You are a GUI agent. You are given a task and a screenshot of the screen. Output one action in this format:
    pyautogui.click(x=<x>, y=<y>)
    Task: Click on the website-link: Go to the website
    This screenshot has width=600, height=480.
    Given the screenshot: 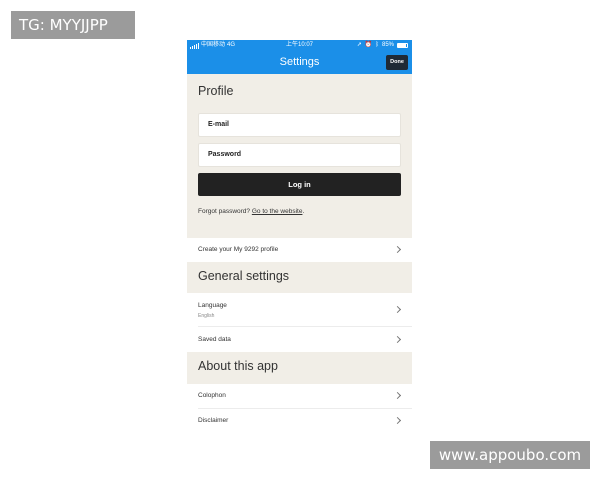 What is the action you would take?
    pyautogui.click(x=277, y=211)
    